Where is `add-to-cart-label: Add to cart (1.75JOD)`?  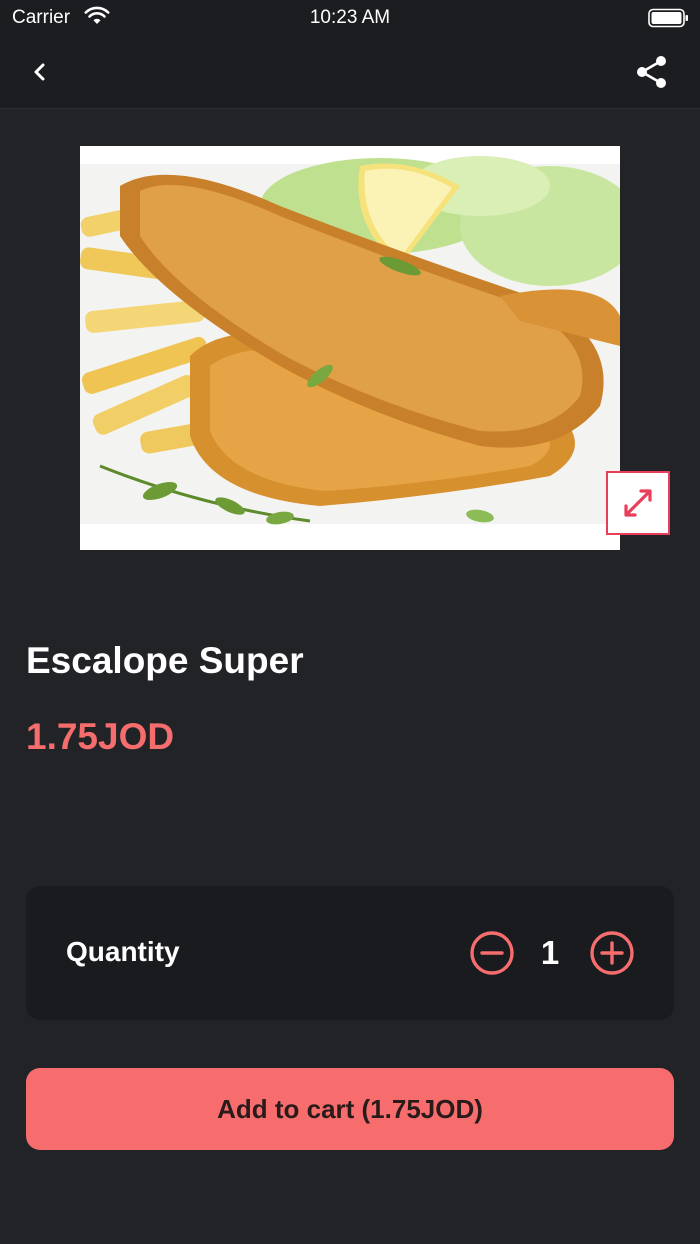
add-to-cart-label: Add to cart (1.75JOD) is located at coordinates (350, 1108).